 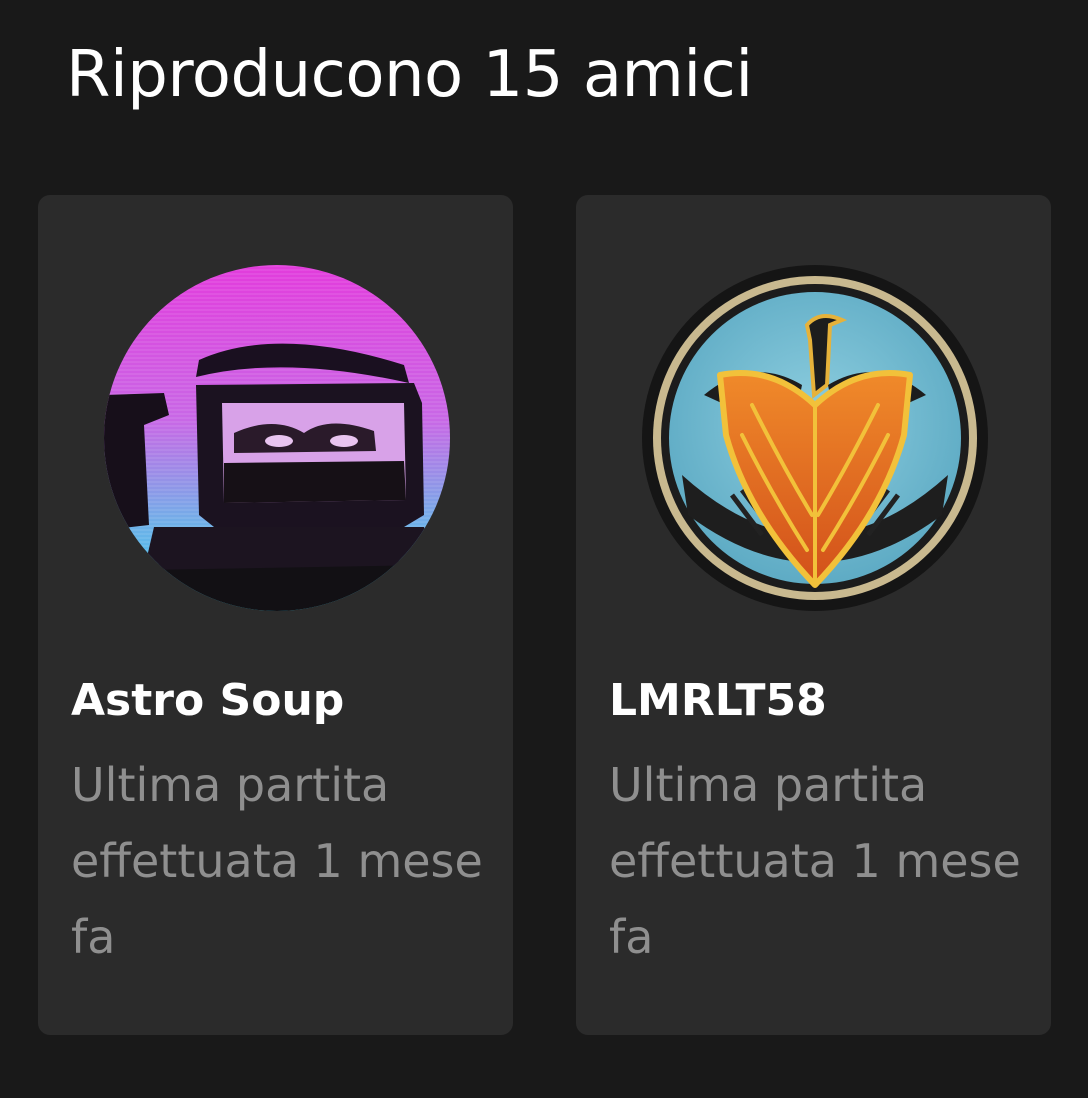 I want to click on phoenix-shield-emblem-avatar-icon, so click(x=815, y=438).